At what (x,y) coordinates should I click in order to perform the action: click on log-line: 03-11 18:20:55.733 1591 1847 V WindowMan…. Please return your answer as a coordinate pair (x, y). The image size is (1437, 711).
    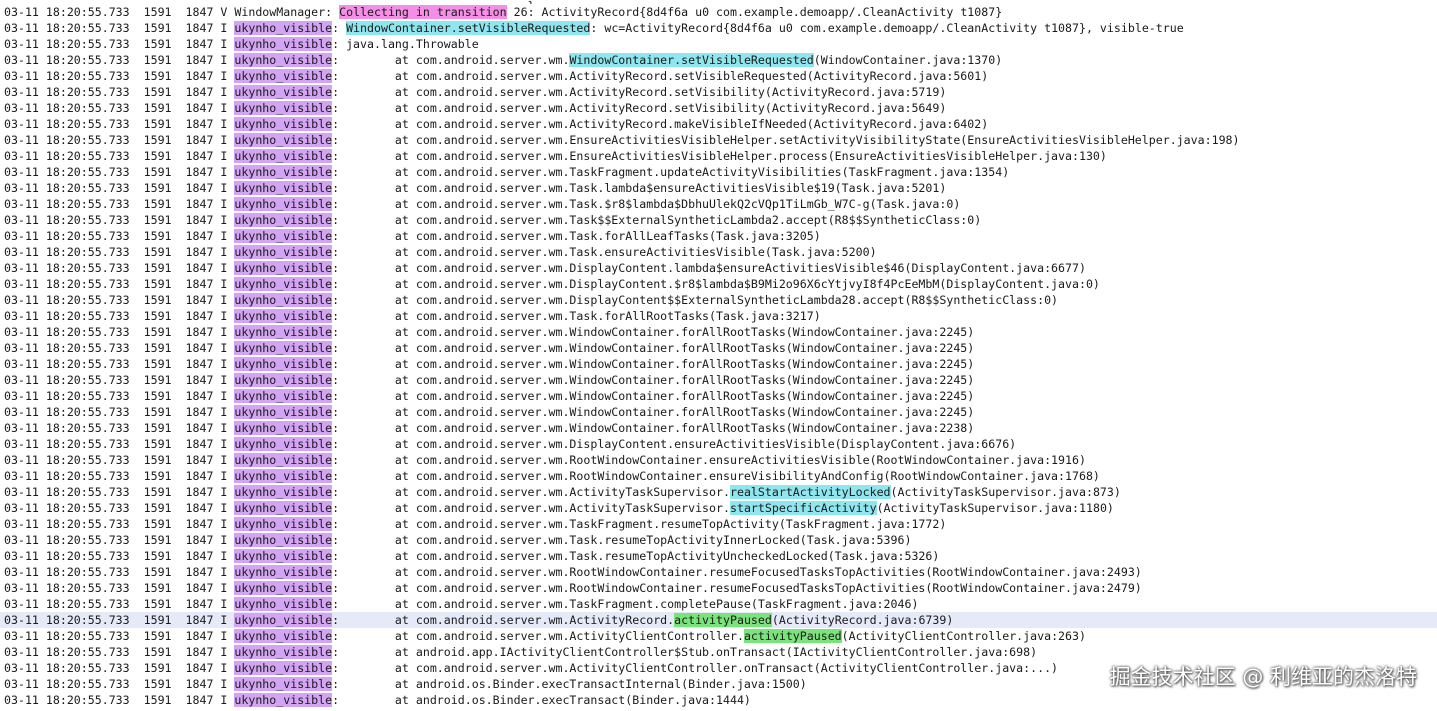
    Looking at the image, I should click on (718, 12).